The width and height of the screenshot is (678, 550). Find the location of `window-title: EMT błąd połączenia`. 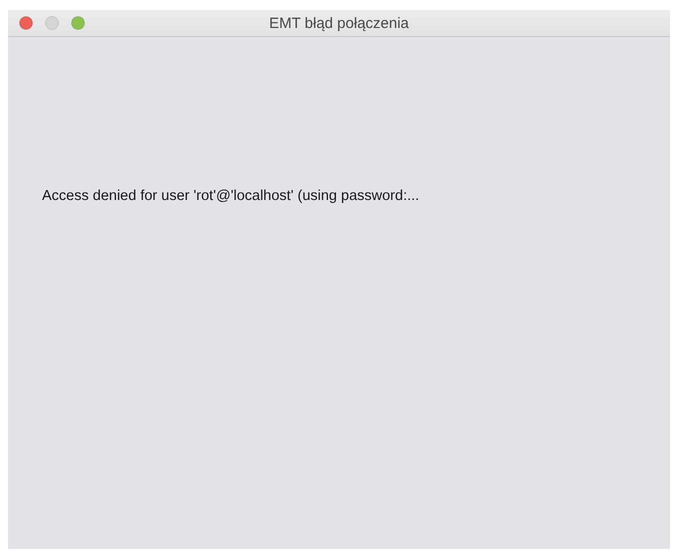

window-title: EMT błąd połączenia is located at coordinates (339, 23).